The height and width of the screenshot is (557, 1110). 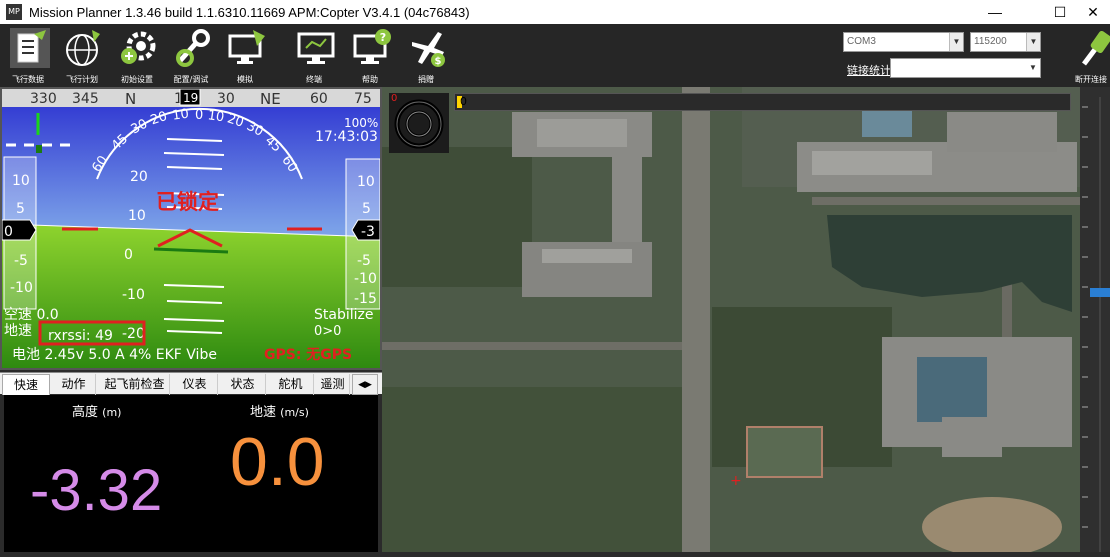 What do you see at coordinates (327, 331) in the screenshot?
I see `waypoint-readout: 0>0` at bounding box center [327, 331].